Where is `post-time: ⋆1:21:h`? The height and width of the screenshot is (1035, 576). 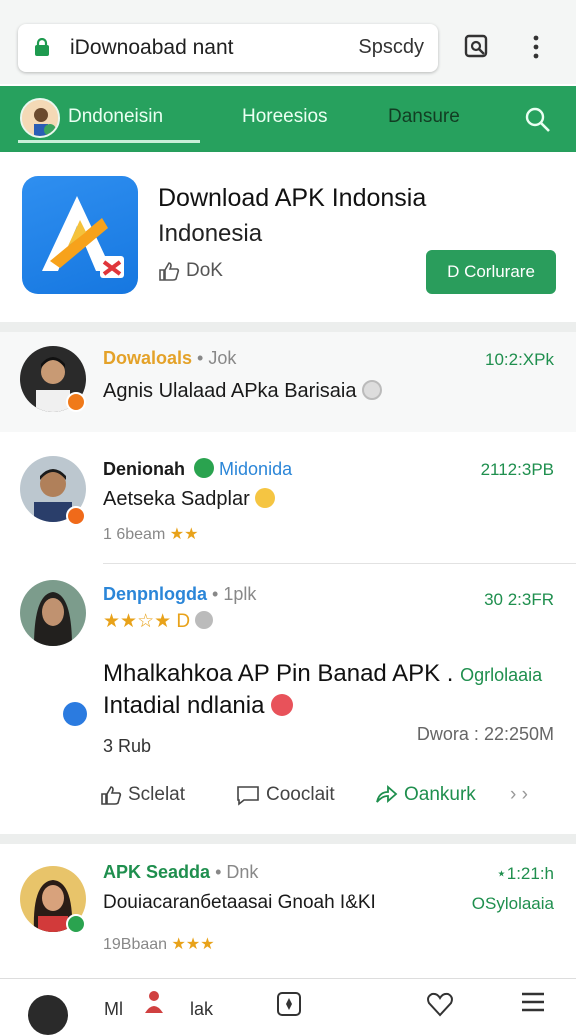 post-time: ⋆1:21:h is located at coordinates (525, 873).